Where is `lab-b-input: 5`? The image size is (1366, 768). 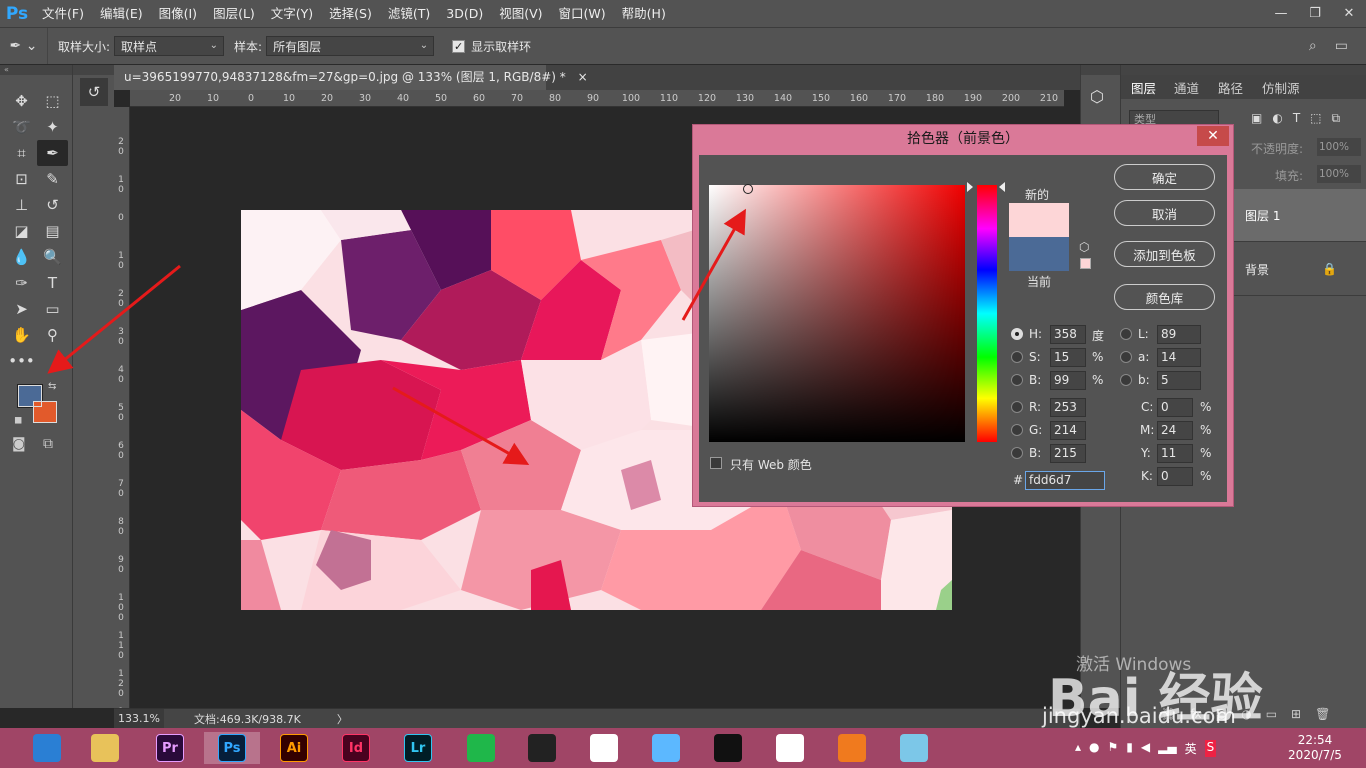
lab-b-input: 5 is located at coordinates (1179, 380).